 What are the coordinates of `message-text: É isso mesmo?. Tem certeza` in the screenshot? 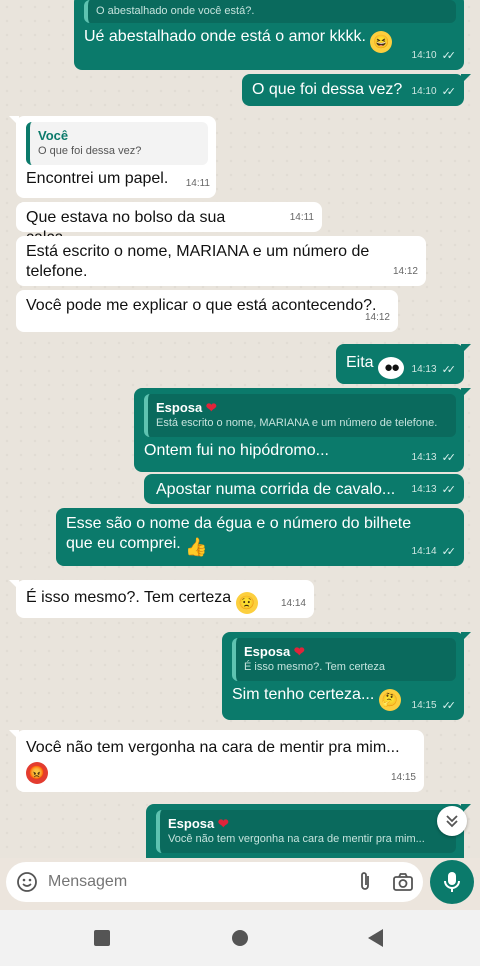 It's located at (129, 597).